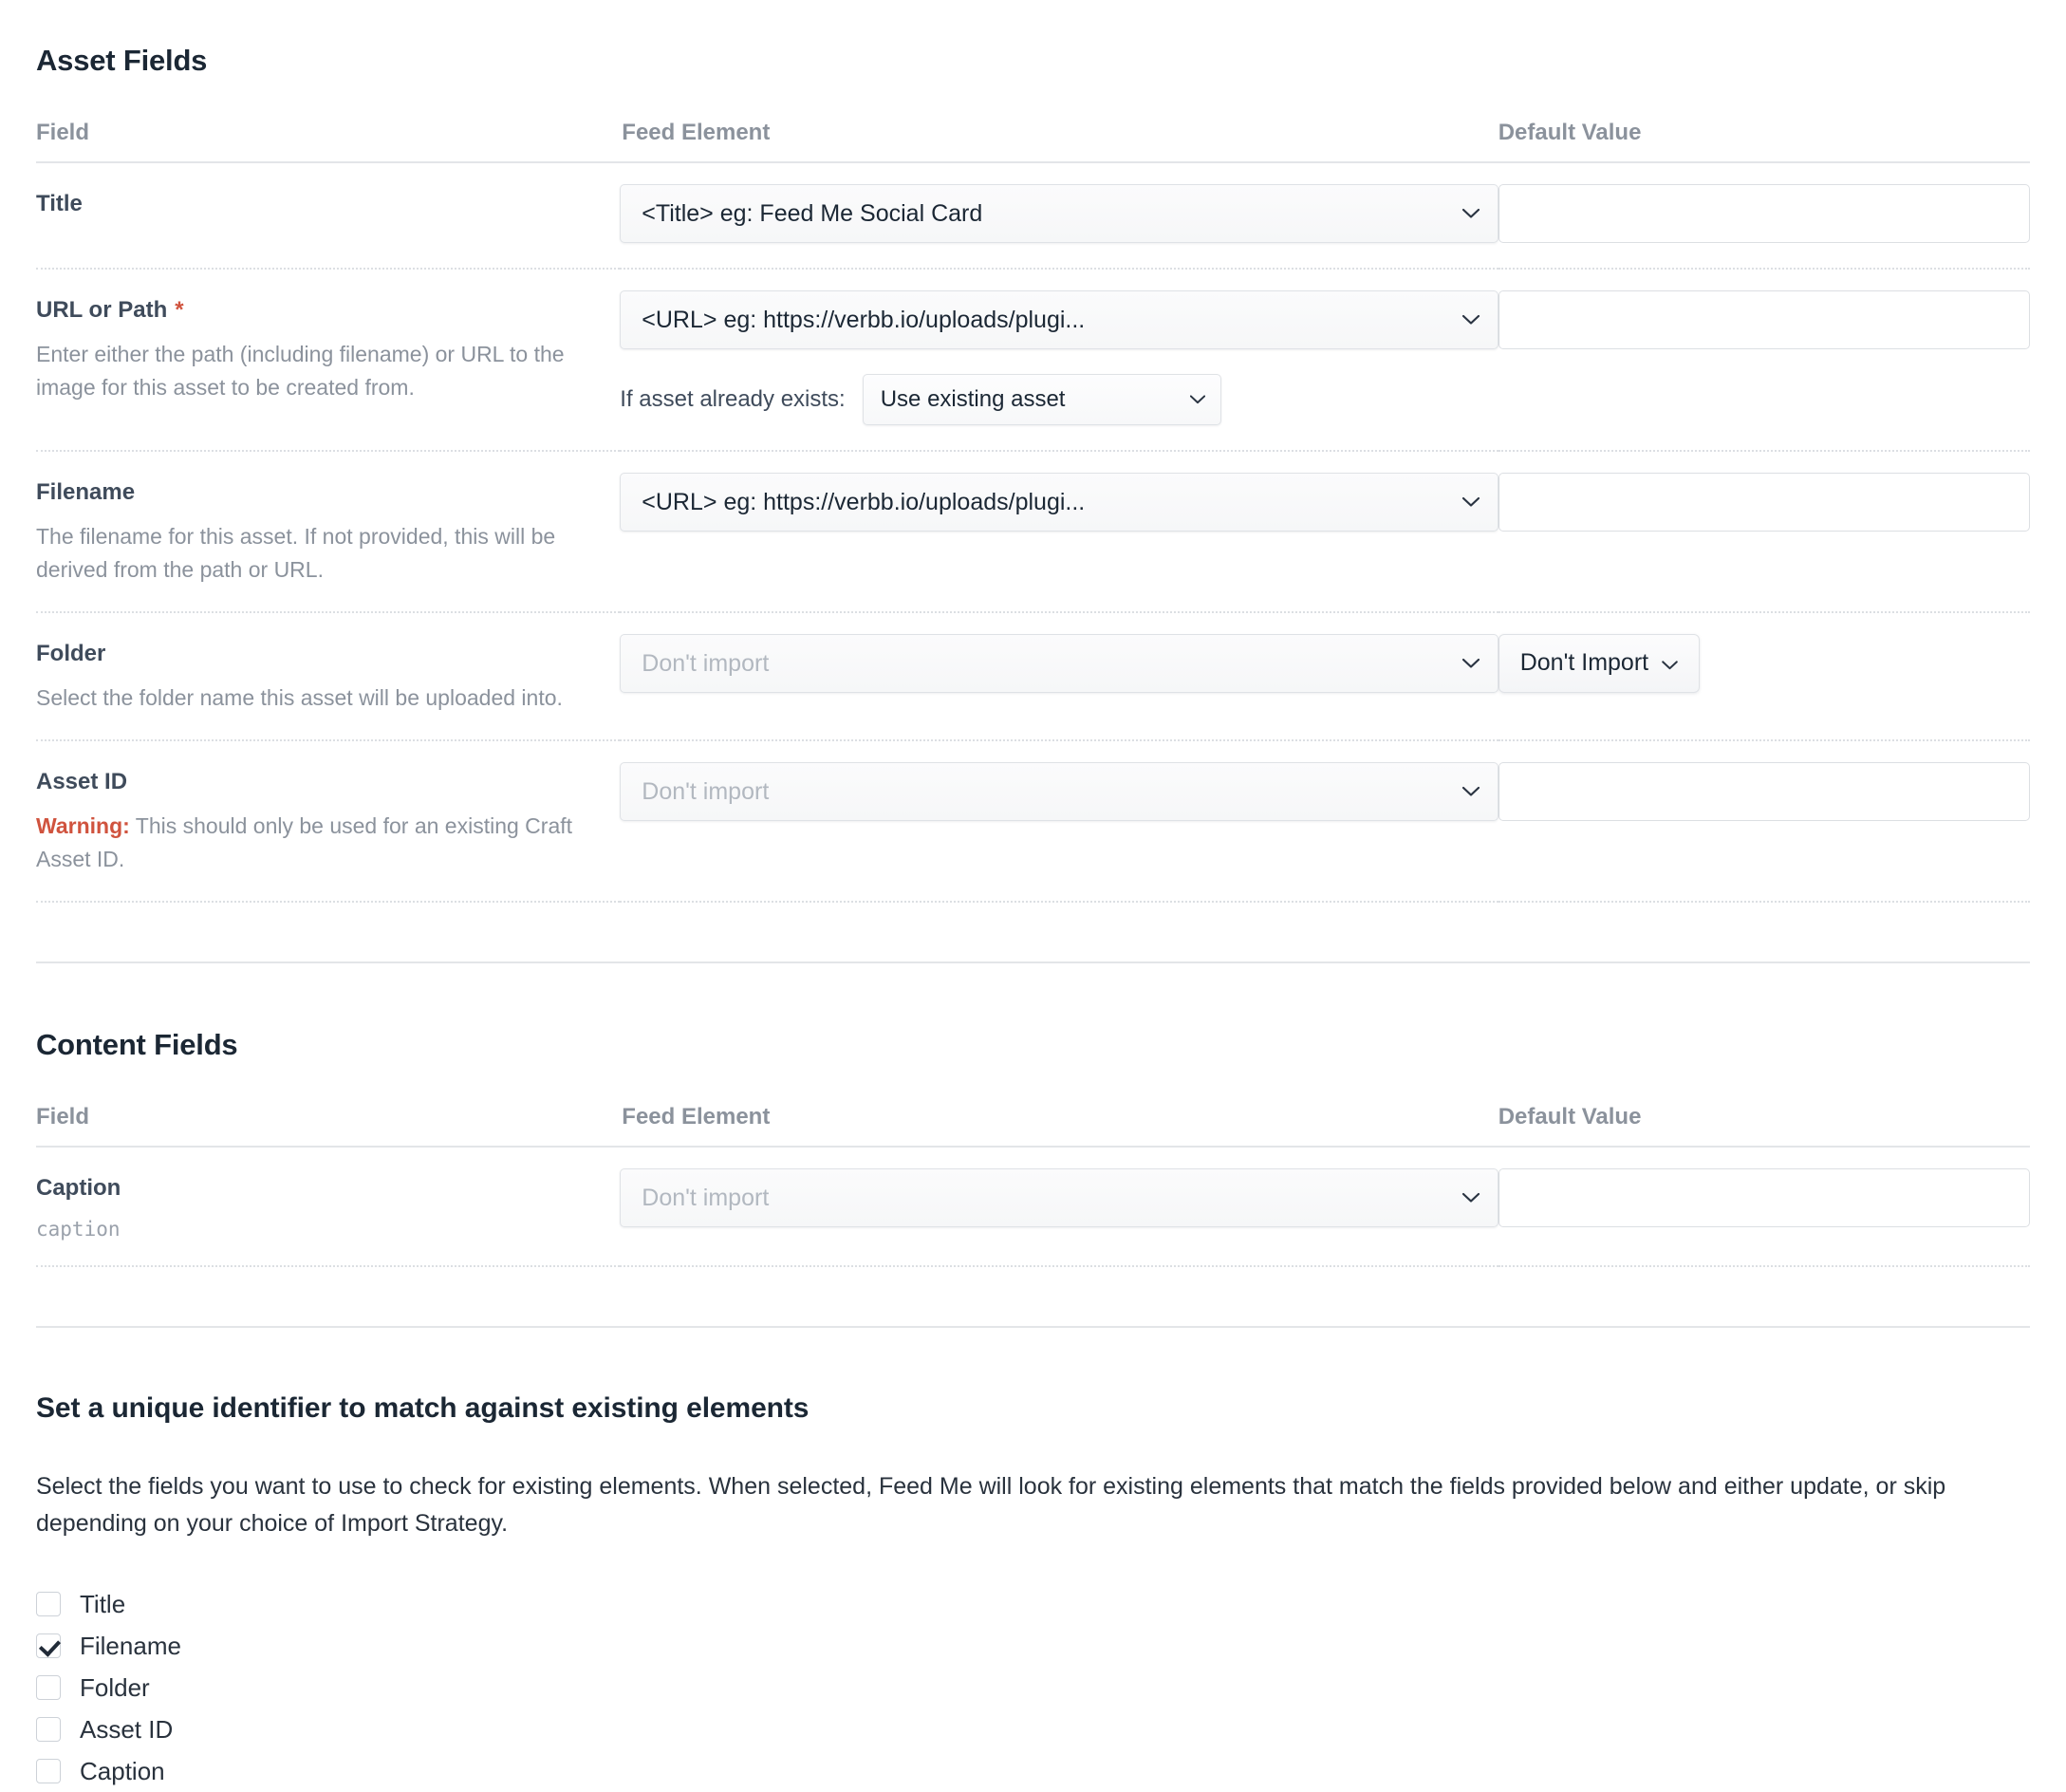 Image resolution: width=2066 pixels, height=1792 pixels. Describe the element at coordinates (1764, 791) in the screenshot. I see `default-value-input-asset-id` at that location.